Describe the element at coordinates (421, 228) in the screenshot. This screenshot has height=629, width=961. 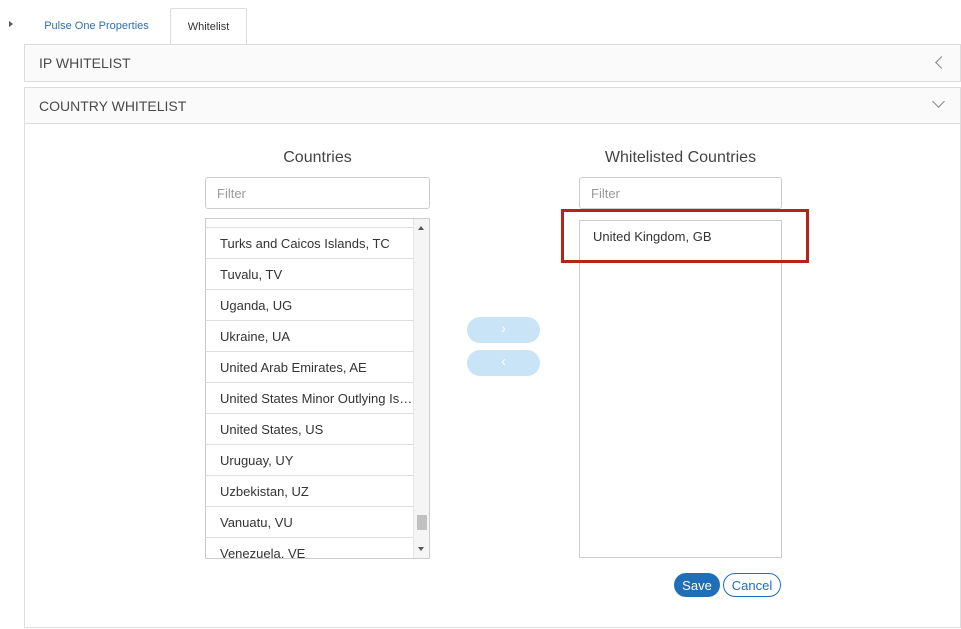
I see `scroll-up-arrow-icon` at that location.